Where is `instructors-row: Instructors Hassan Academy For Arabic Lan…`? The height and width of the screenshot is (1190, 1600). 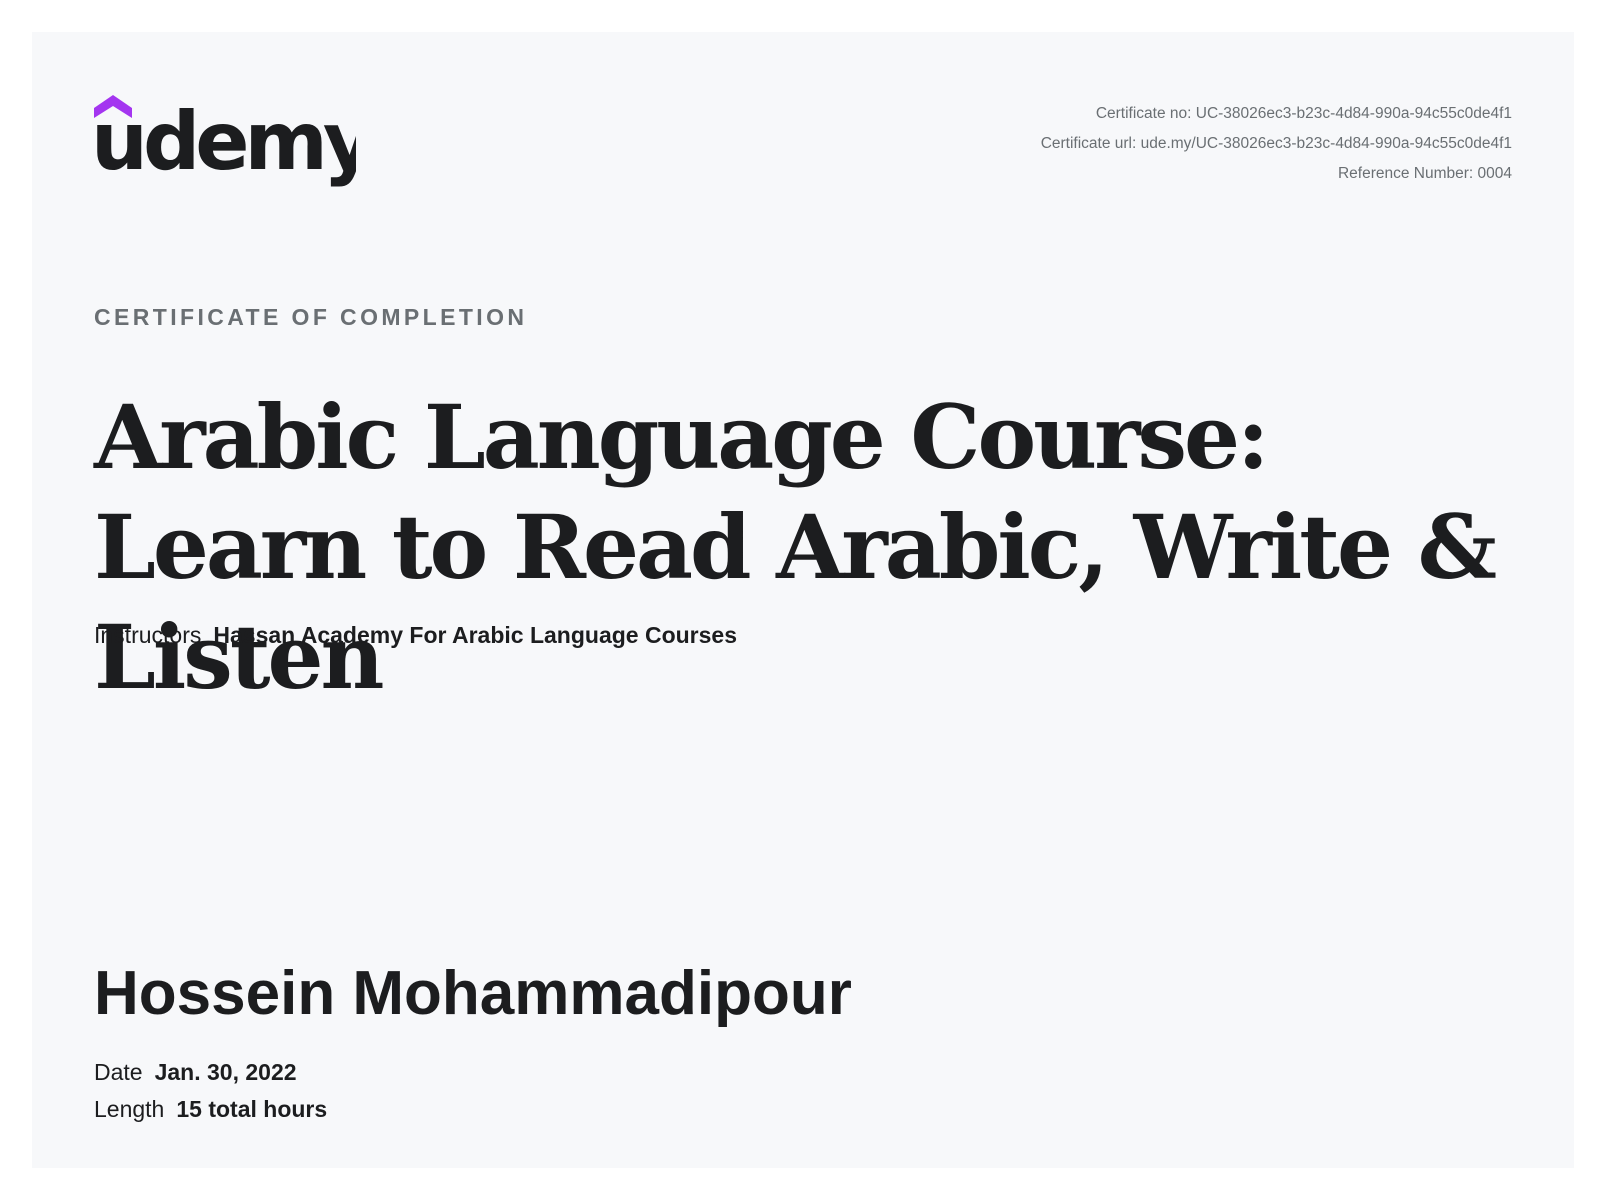 instructors-row: Instructors Hassan Academy For Arabic Lan… is located at coordinates (415, 635).